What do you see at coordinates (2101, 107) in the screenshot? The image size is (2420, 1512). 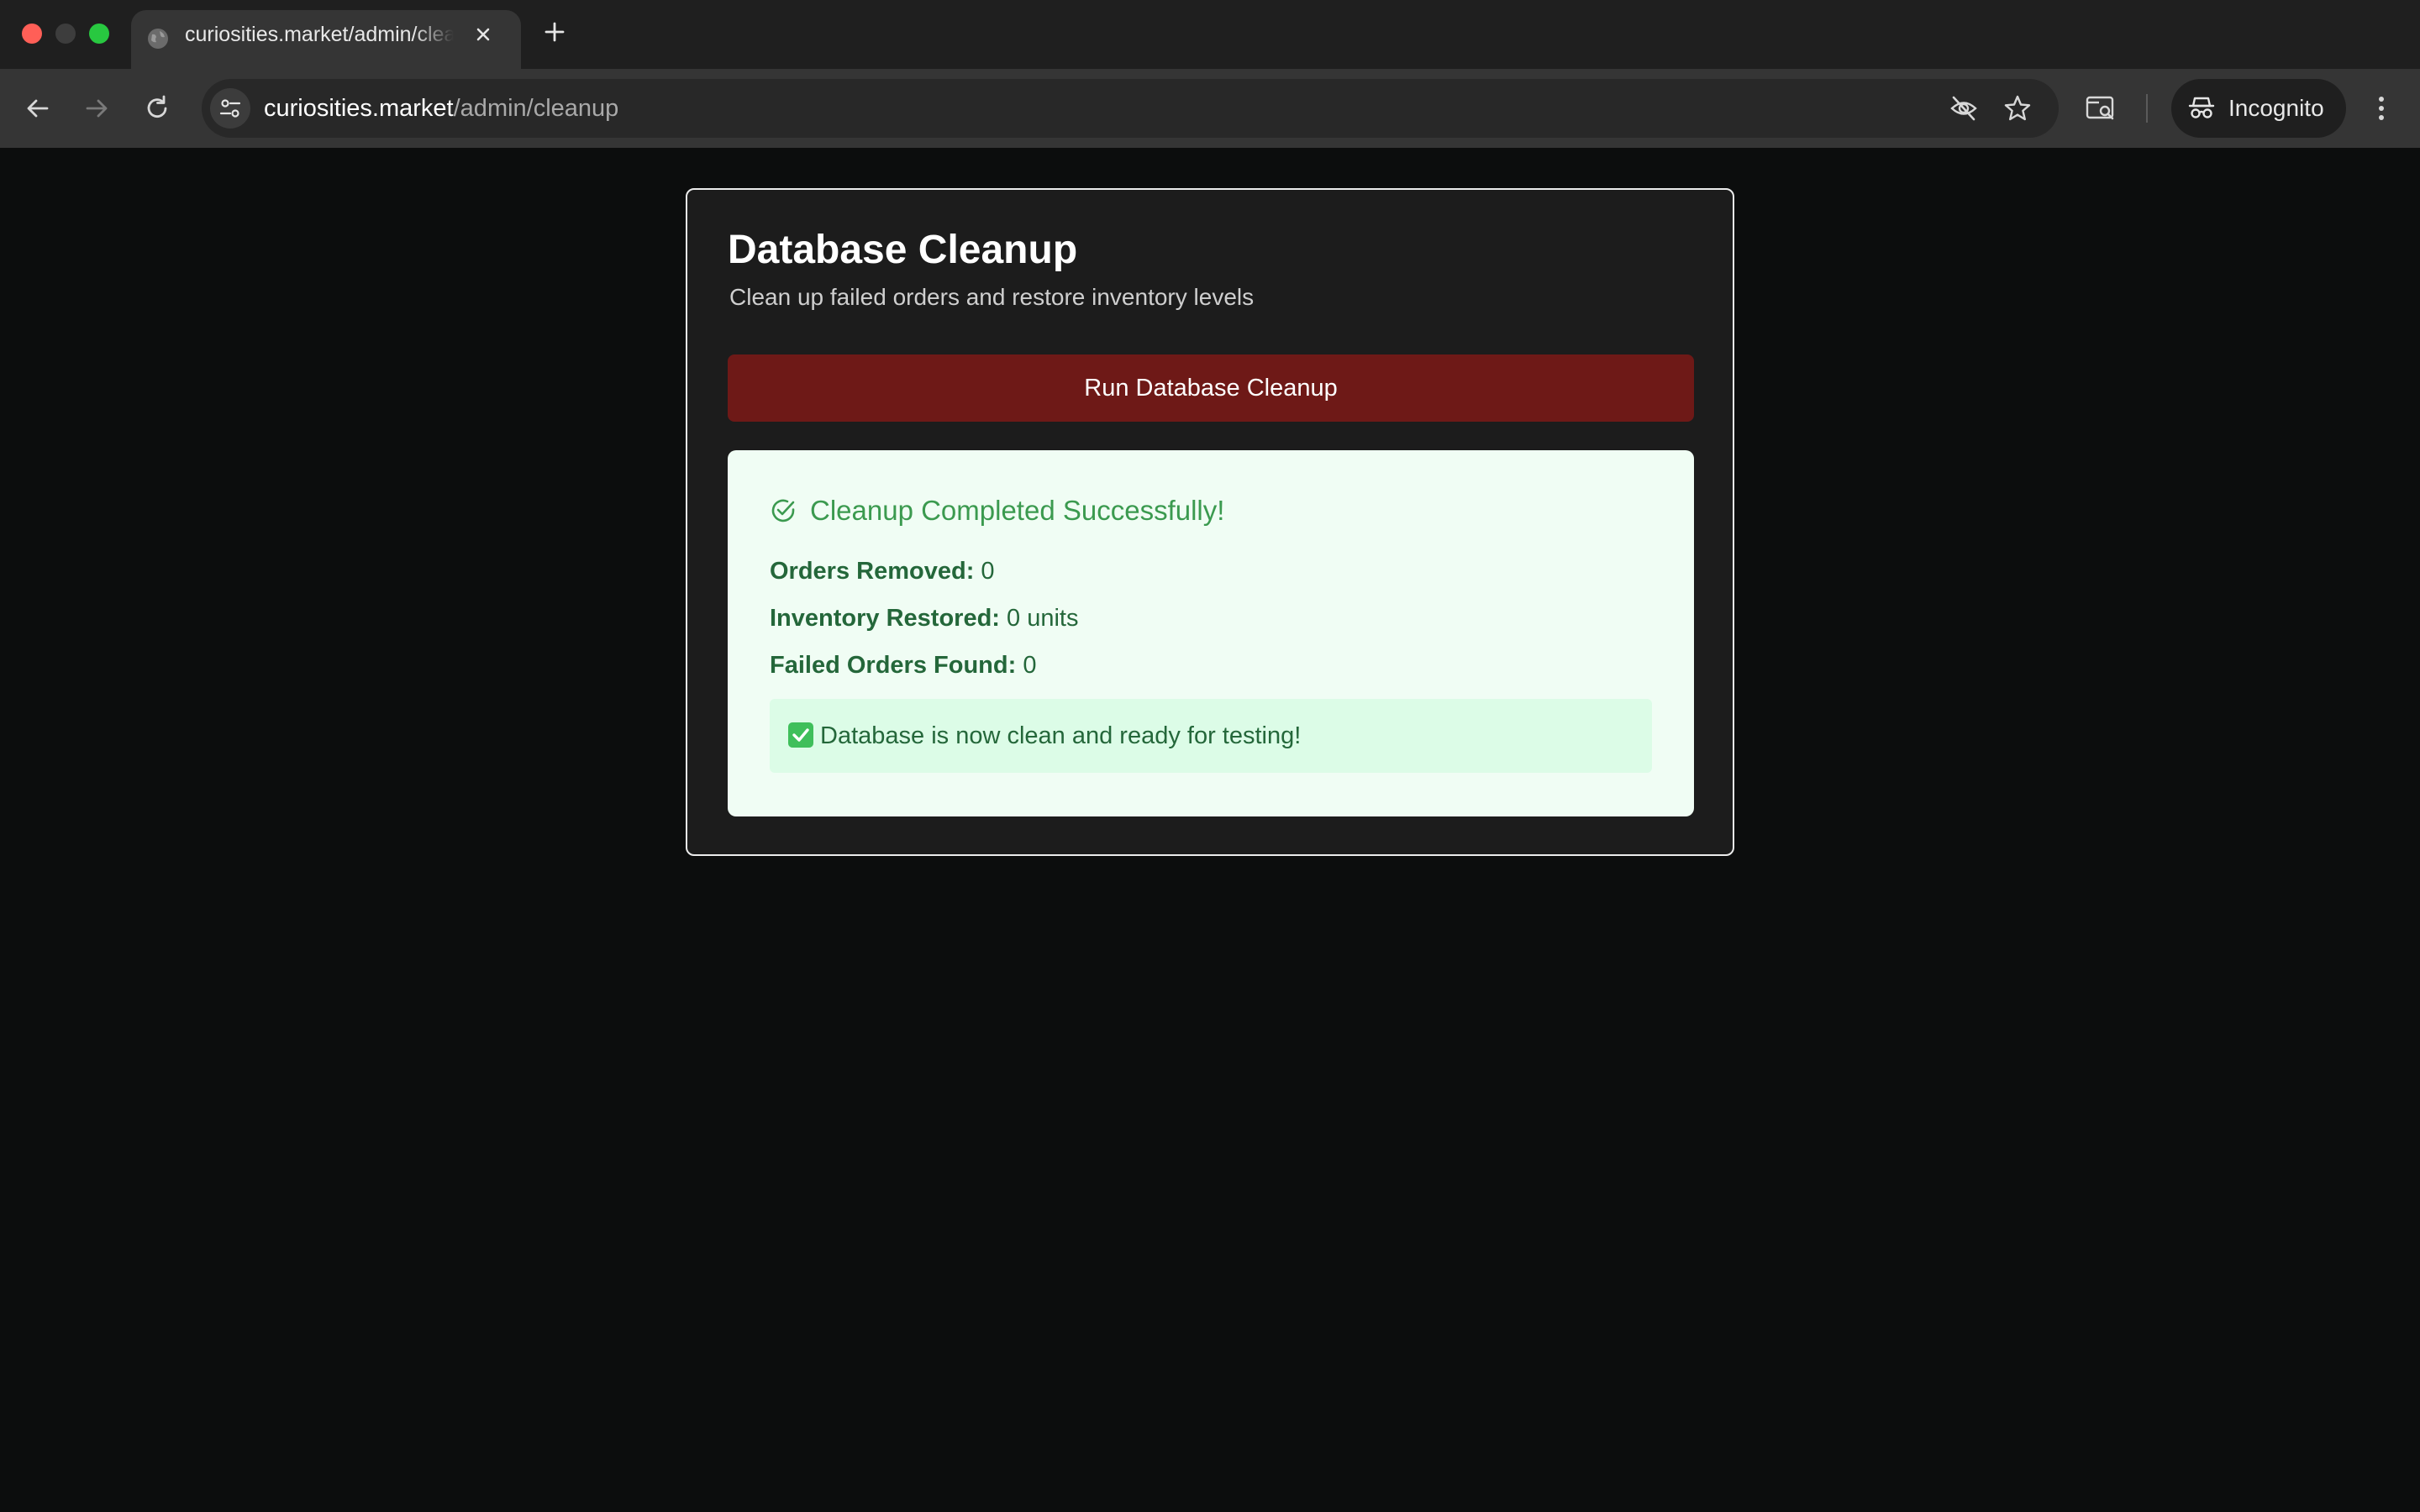 I see `tab-search-icon` at bounding box center [2101, 107].